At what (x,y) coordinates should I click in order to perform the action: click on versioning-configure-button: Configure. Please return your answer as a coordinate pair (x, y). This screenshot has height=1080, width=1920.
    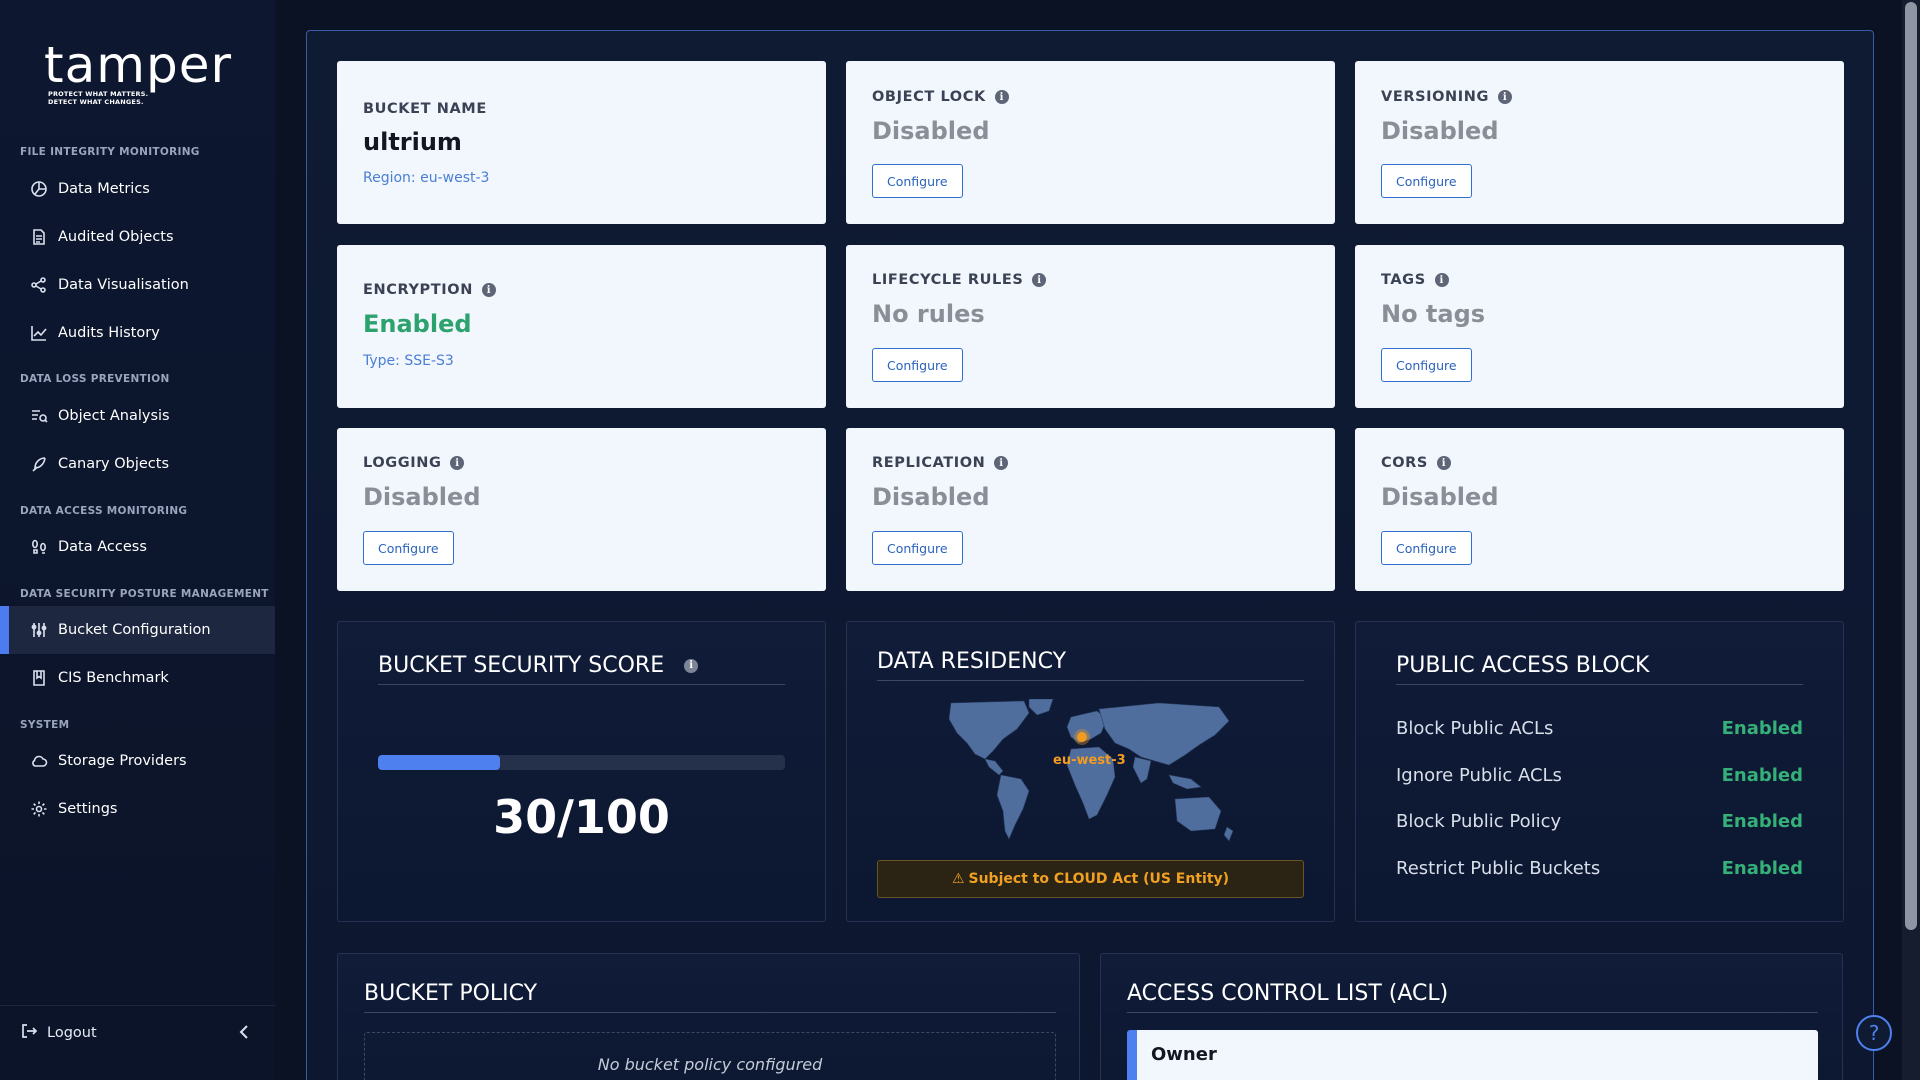
    Looking at the image, I should click on (1426, 181).